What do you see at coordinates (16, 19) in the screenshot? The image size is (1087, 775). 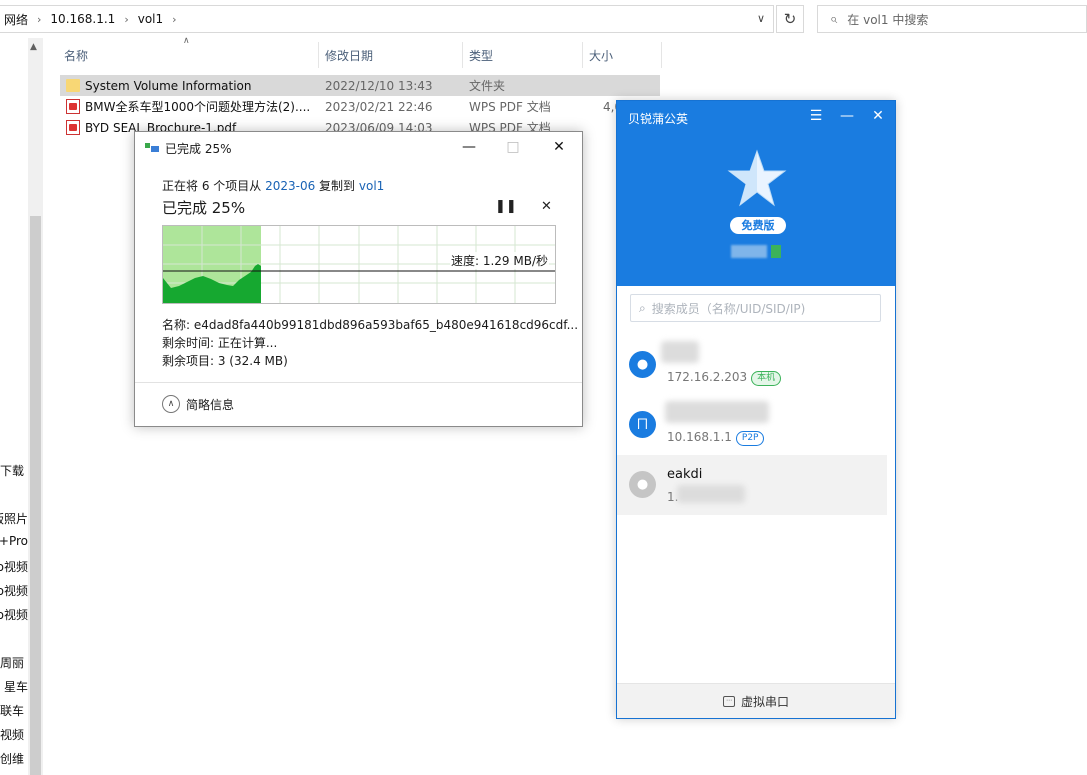 I see `breadcrumb-network: 网络` at bounding box center [16, 19].